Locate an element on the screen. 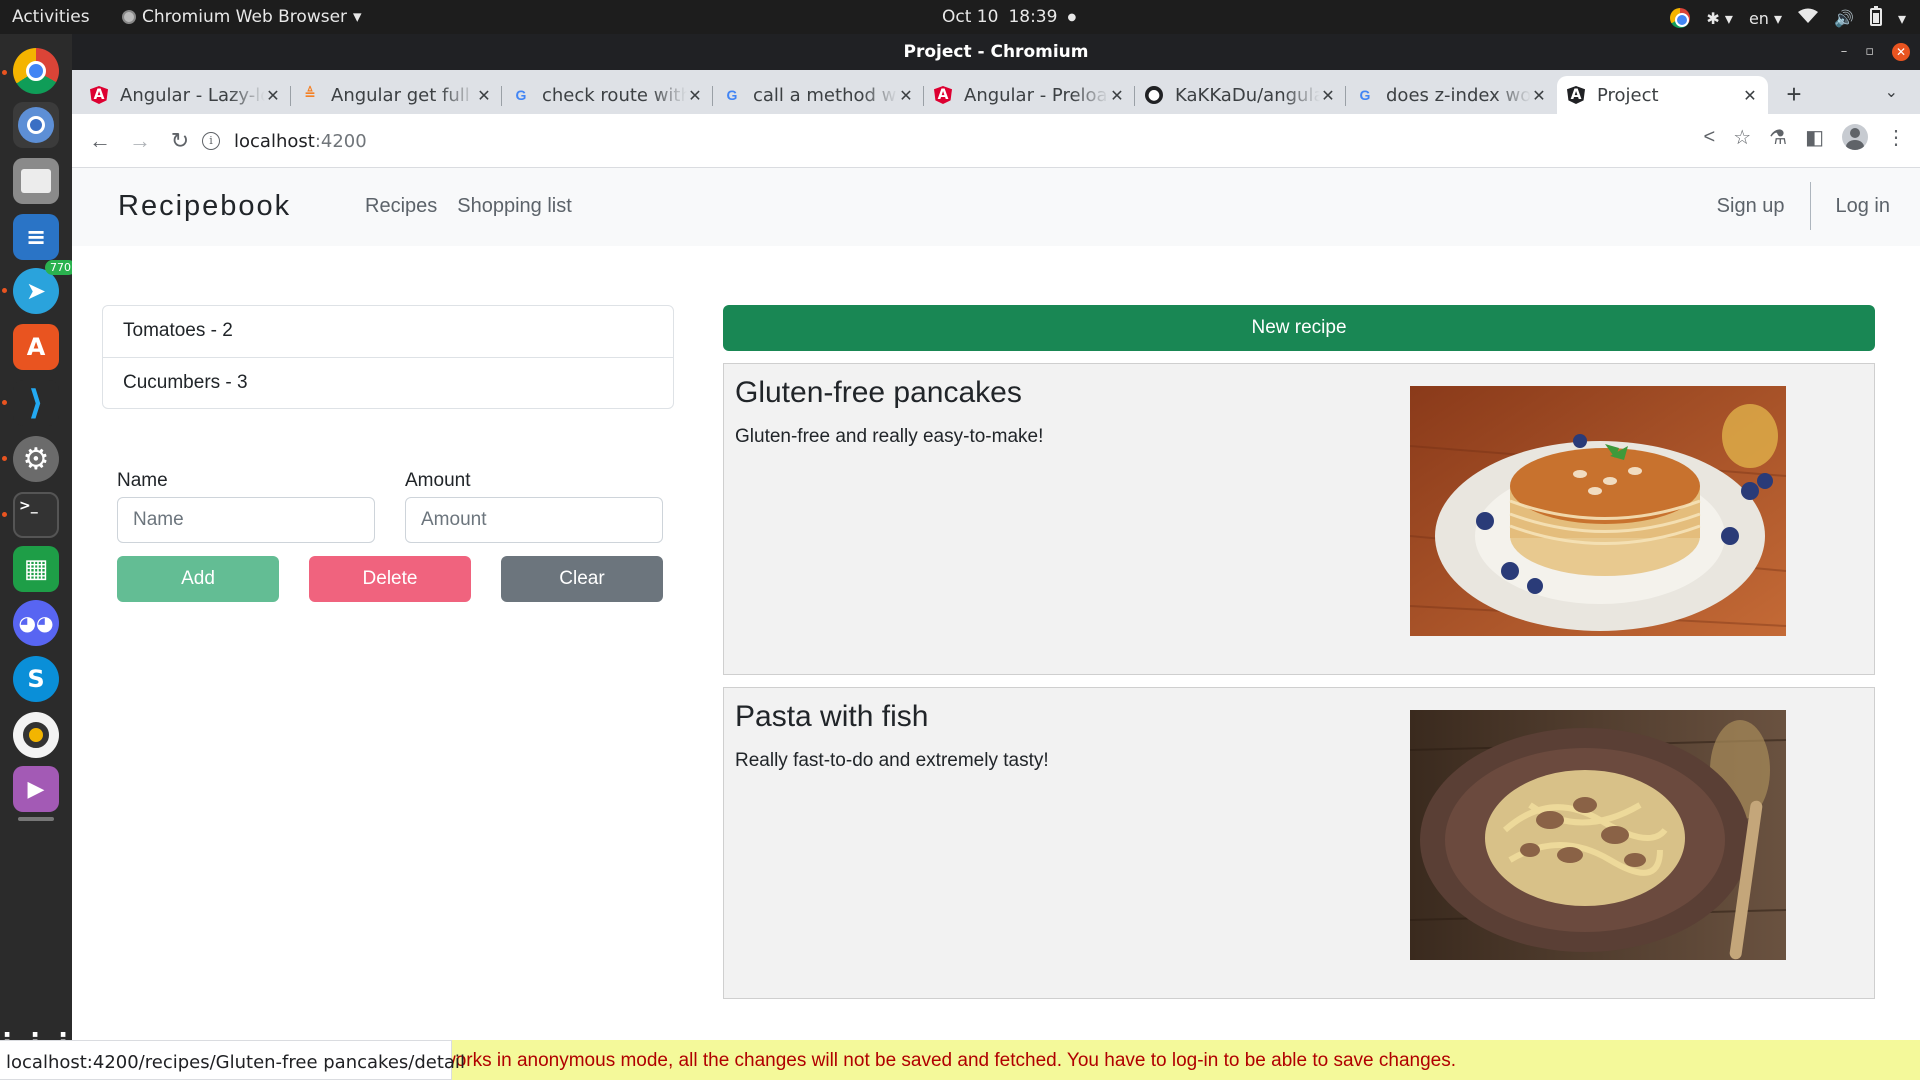 Image resolution: width=1920 pixels, height=1080 pixels. brand-logo: Recipebook is located at coordinates (204, 206).